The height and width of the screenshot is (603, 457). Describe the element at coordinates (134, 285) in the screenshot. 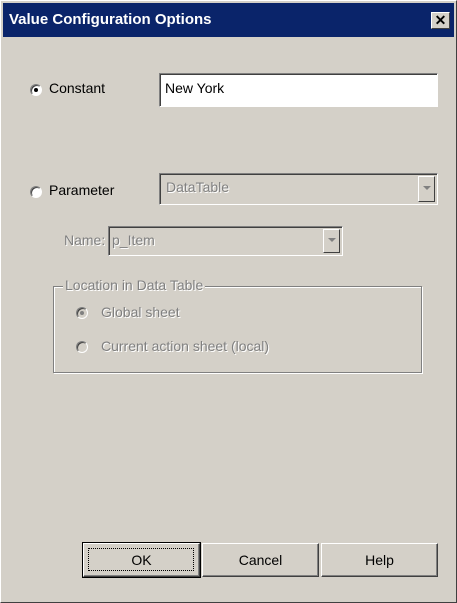

I see `location-groupbox-title: Location in Data Table` at that location.